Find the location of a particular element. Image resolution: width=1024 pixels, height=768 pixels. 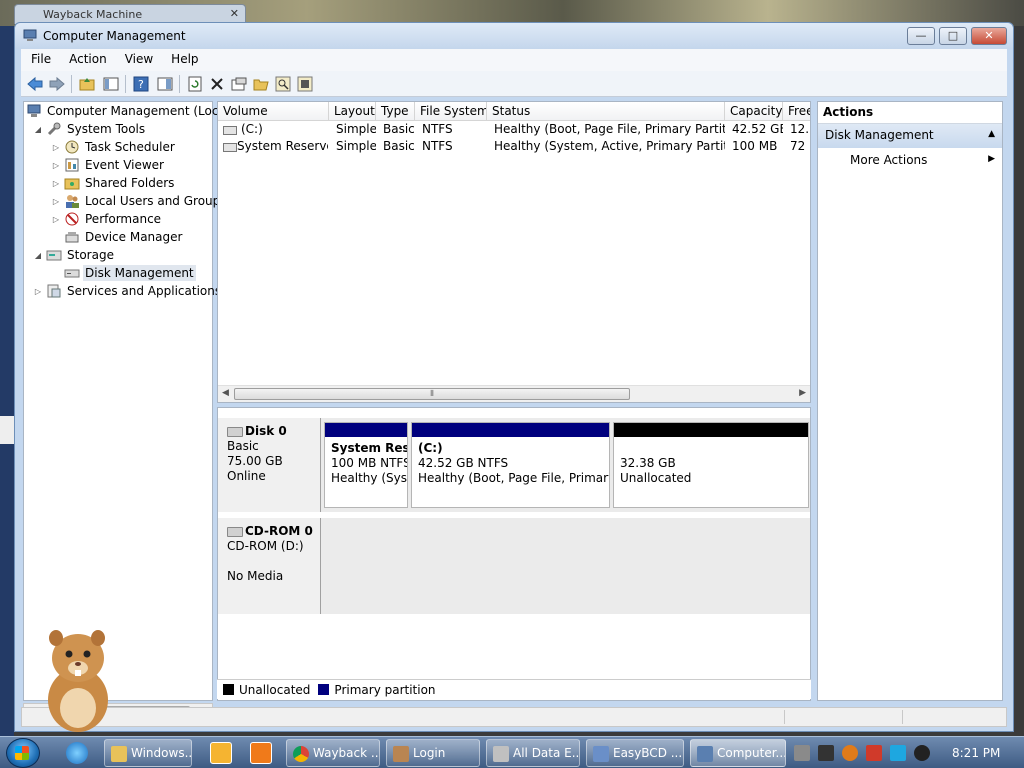

tree-item-shared-folders: ▷ Shared Folders is located at coordinates (113, 183).